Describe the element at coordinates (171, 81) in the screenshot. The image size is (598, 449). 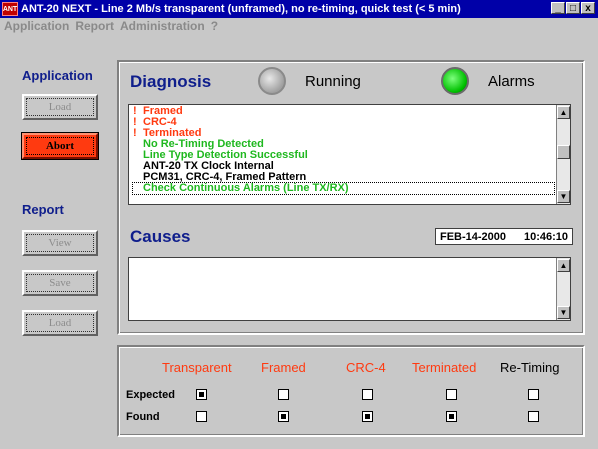
I see `diagnosis-title: Diagnosis` at that location.